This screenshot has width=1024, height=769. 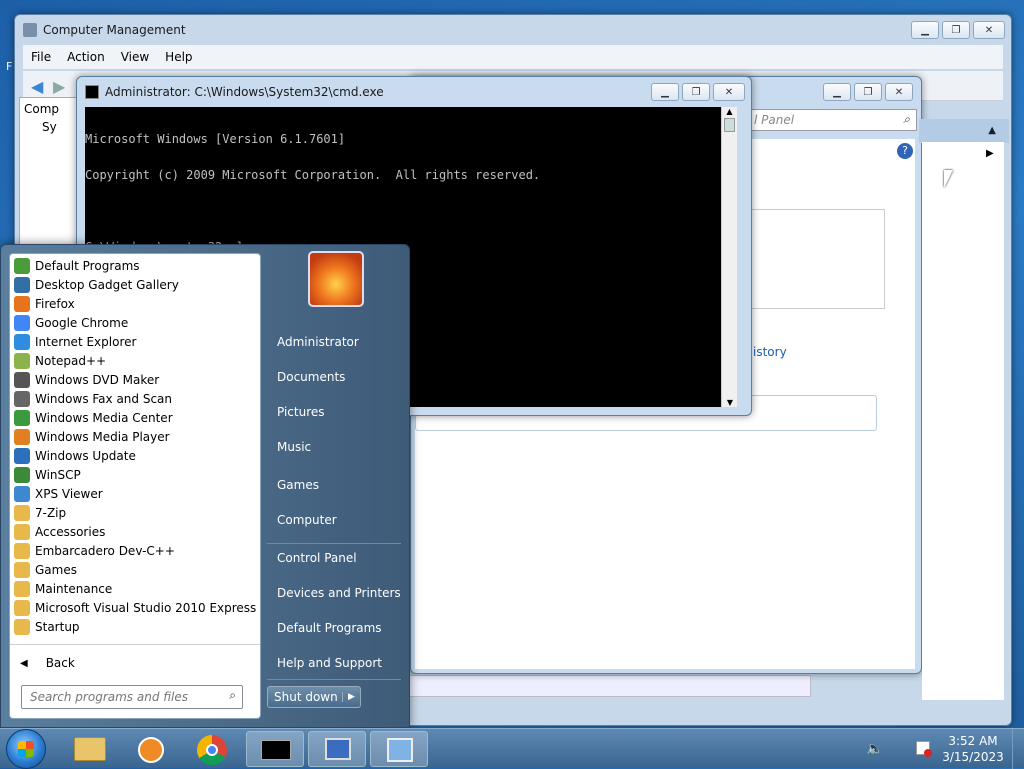 What do you see at coordinates (135, 398) in the screenshot?
I see `program-item: Windows Fax and Scan` at bounding box center [135, 398].